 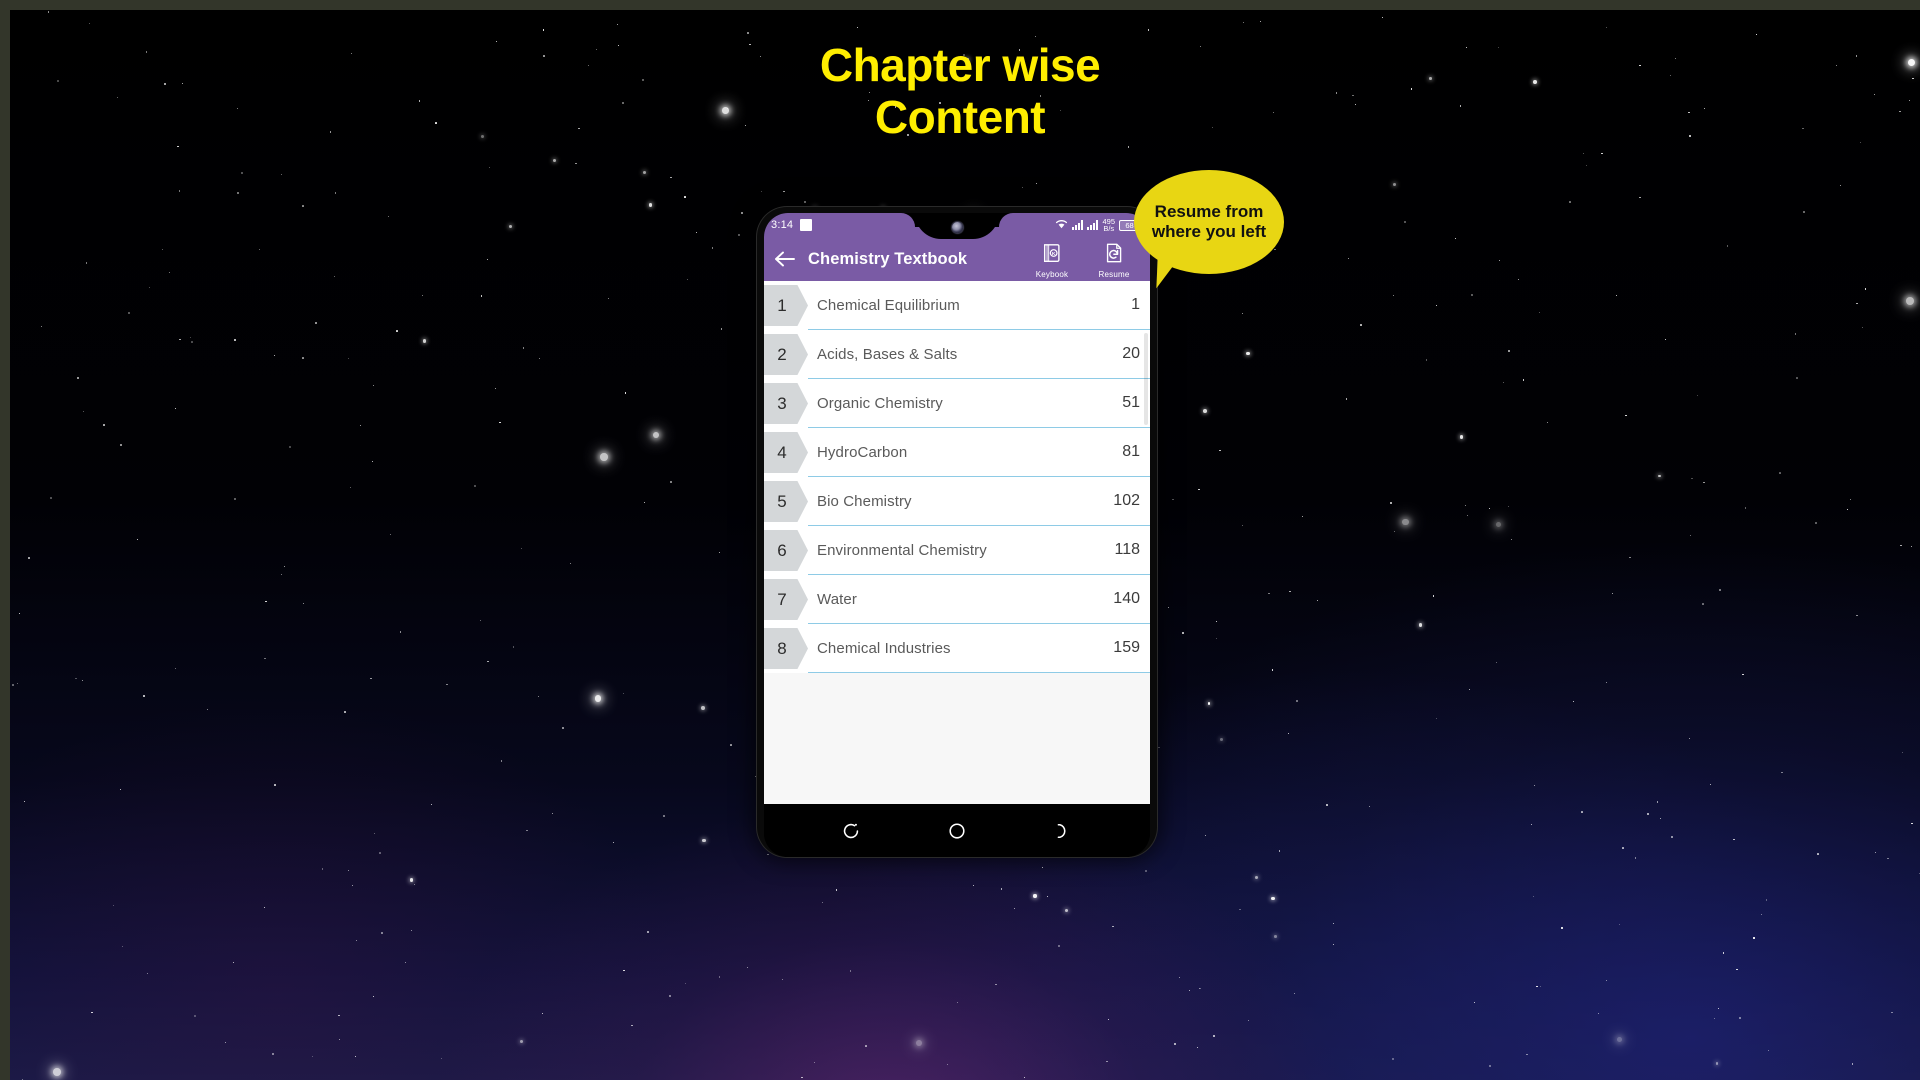 I want to click on status-bar: 3:14 495 B/s 68, so click(x=957, y=226).